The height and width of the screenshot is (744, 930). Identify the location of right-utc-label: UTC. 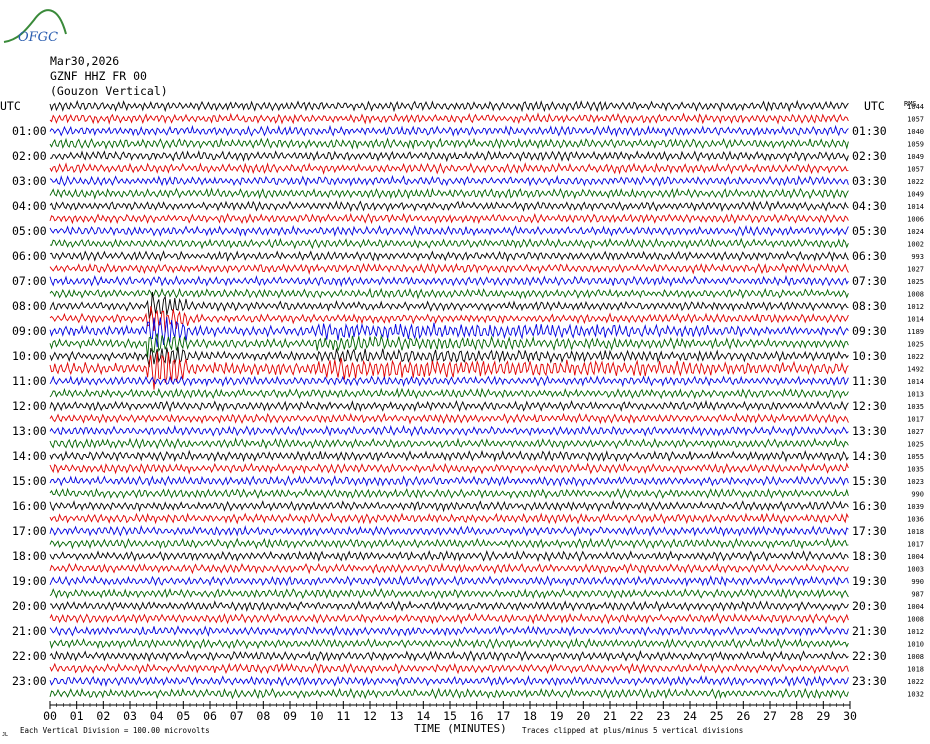
(874, 106).